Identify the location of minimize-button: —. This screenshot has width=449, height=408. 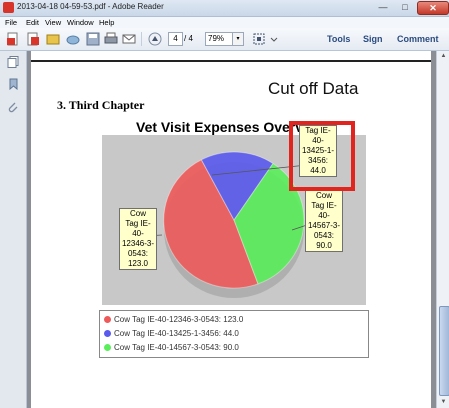
(383, 7).